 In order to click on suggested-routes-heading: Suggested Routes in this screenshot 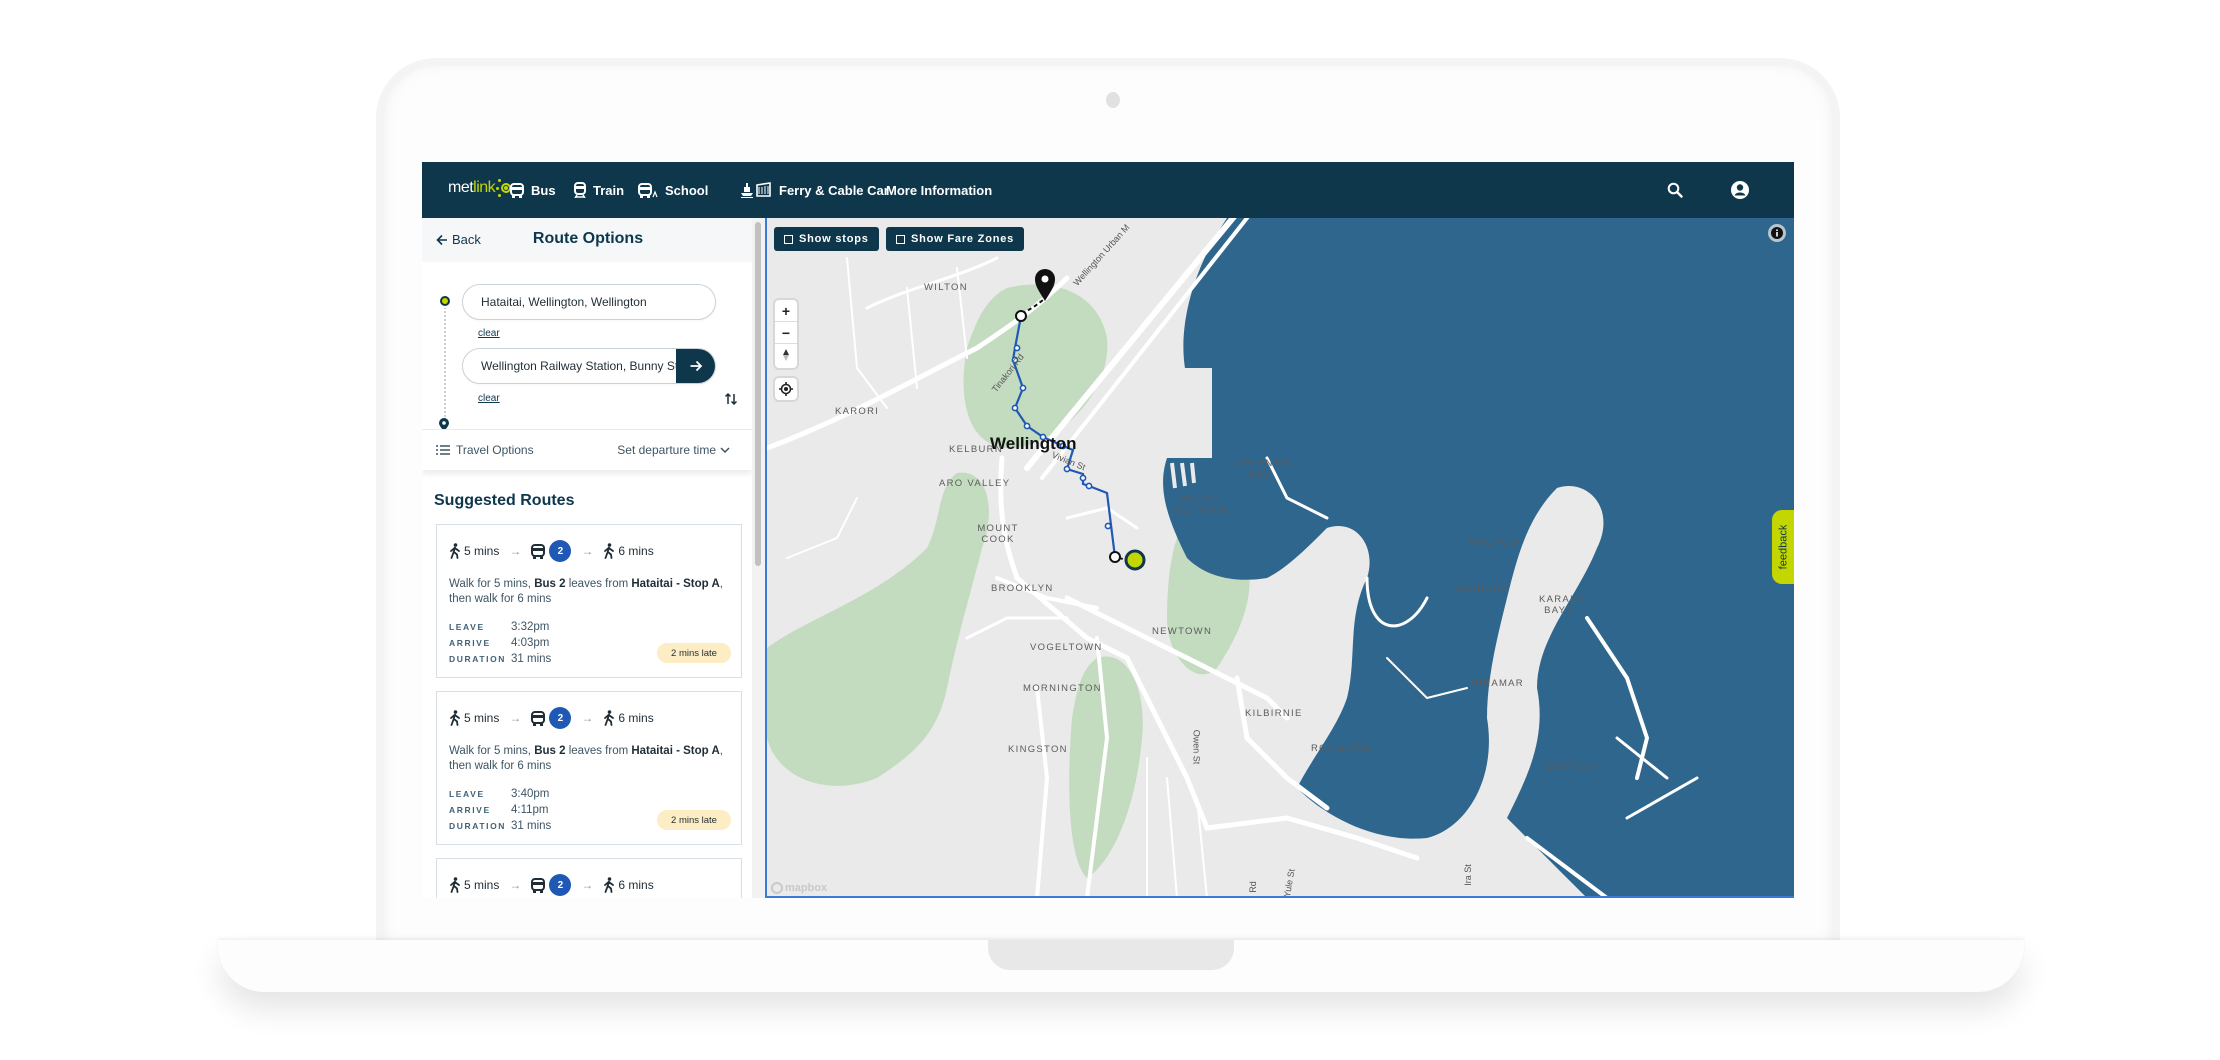, I will do `click(504, 500)`.